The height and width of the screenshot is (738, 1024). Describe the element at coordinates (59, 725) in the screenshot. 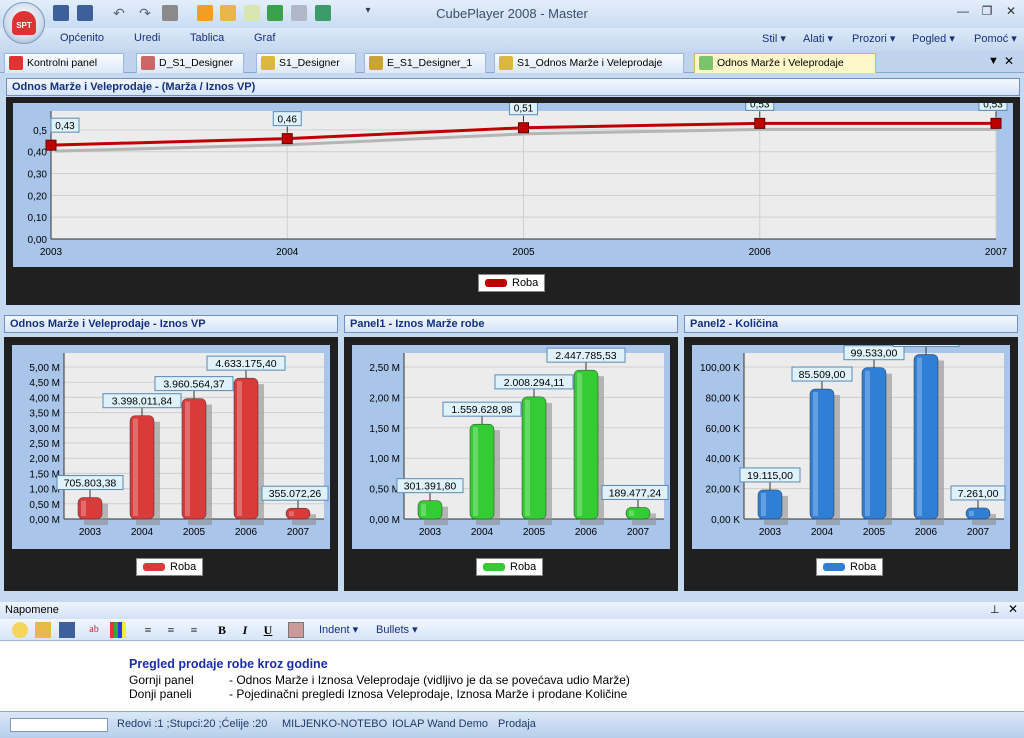

I see `progress-bar` at that location.